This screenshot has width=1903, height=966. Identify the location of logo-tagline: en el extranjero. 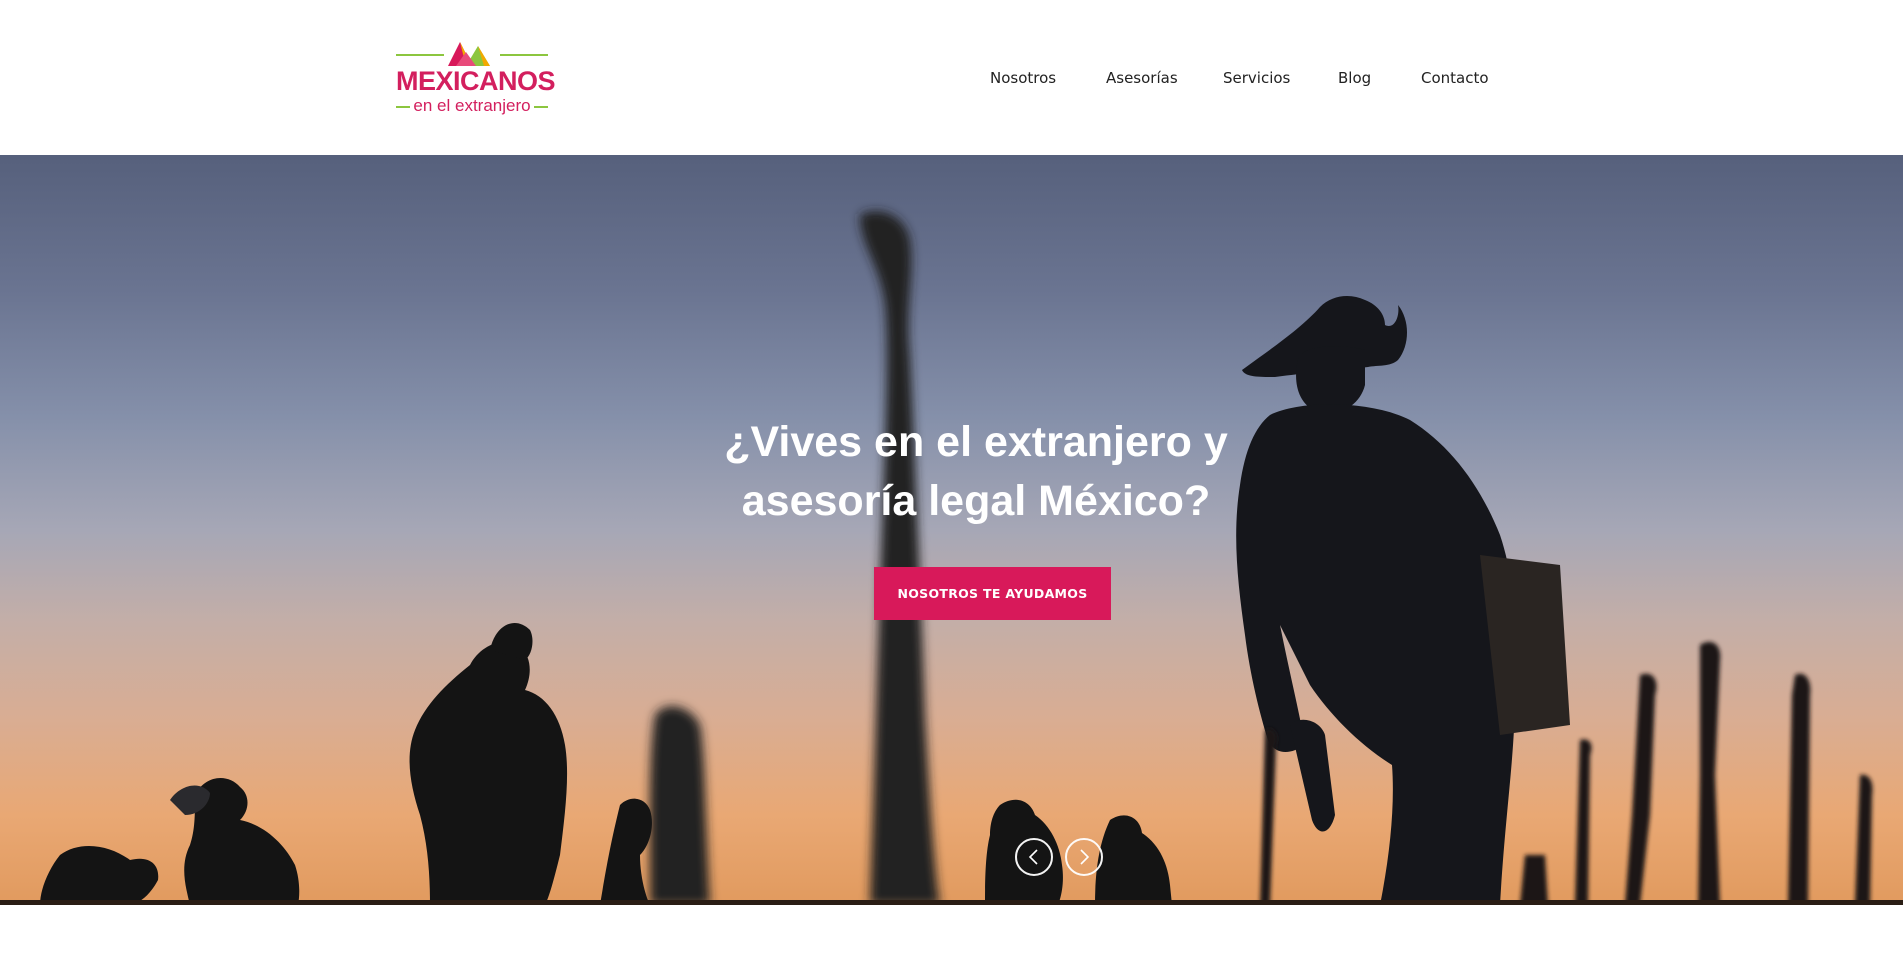
(472, 105).